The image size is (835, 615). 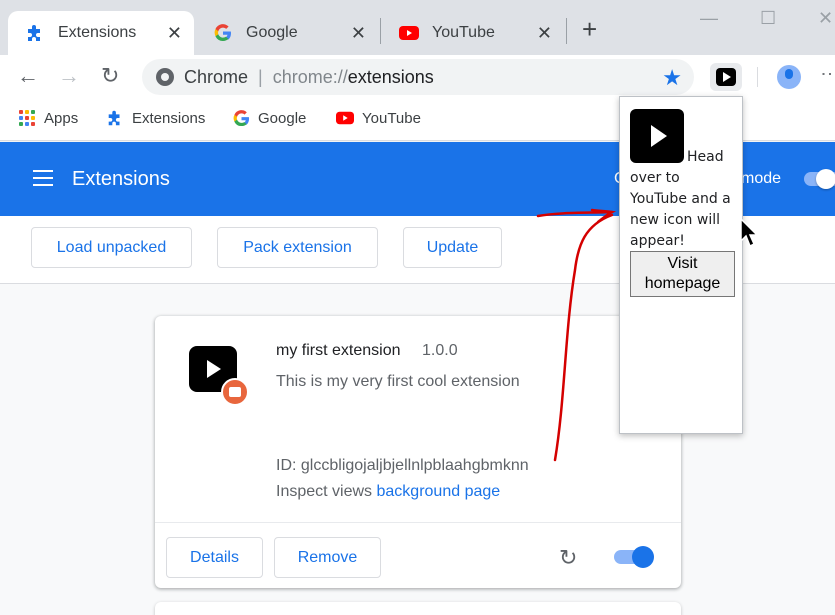 What do you see at coordinates (327, 557) in the screenshot?
I see `remove-button: Remove` at bounding box center [327, 557].